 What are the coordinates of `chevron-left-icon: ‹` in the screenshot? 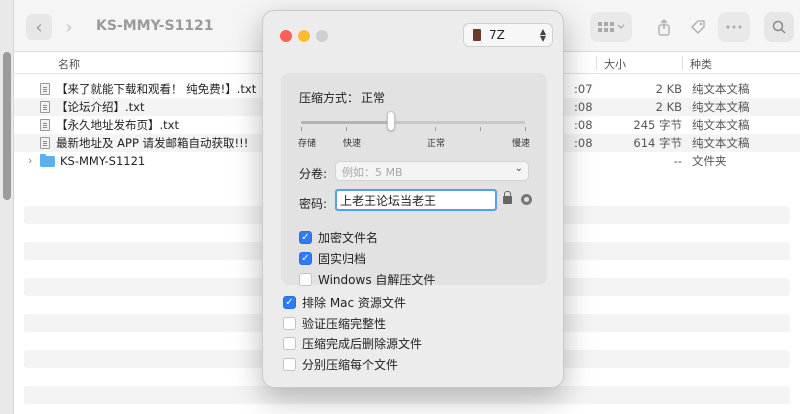 It's located at (39, 27).